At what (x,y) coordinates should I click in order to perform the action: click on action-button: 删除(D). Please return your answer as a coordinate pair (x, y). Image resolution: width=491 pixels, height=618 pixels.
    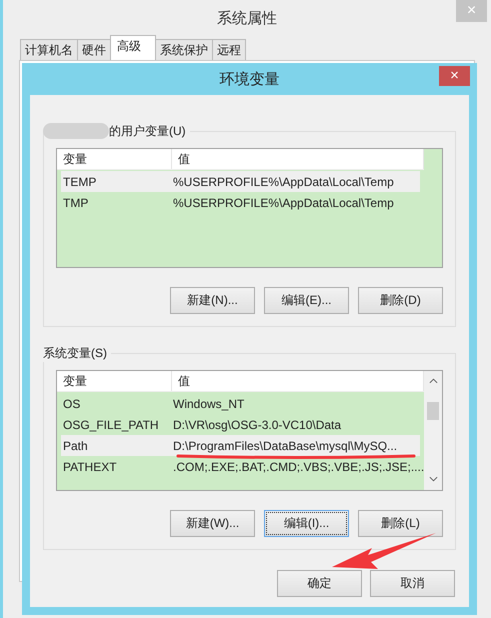
    Looking at the image, I should click on (400, 300).